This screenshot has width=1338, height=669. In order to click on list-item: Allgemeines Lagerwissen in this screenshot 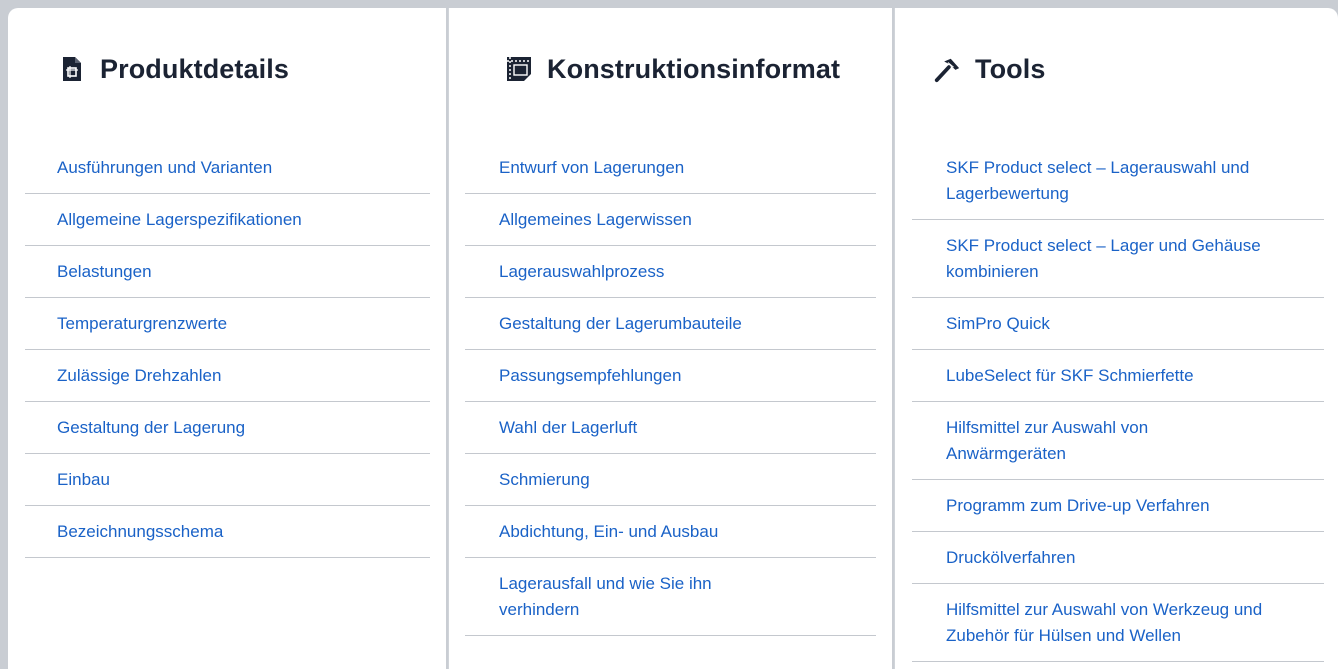, I will do `click(670, 220)`.